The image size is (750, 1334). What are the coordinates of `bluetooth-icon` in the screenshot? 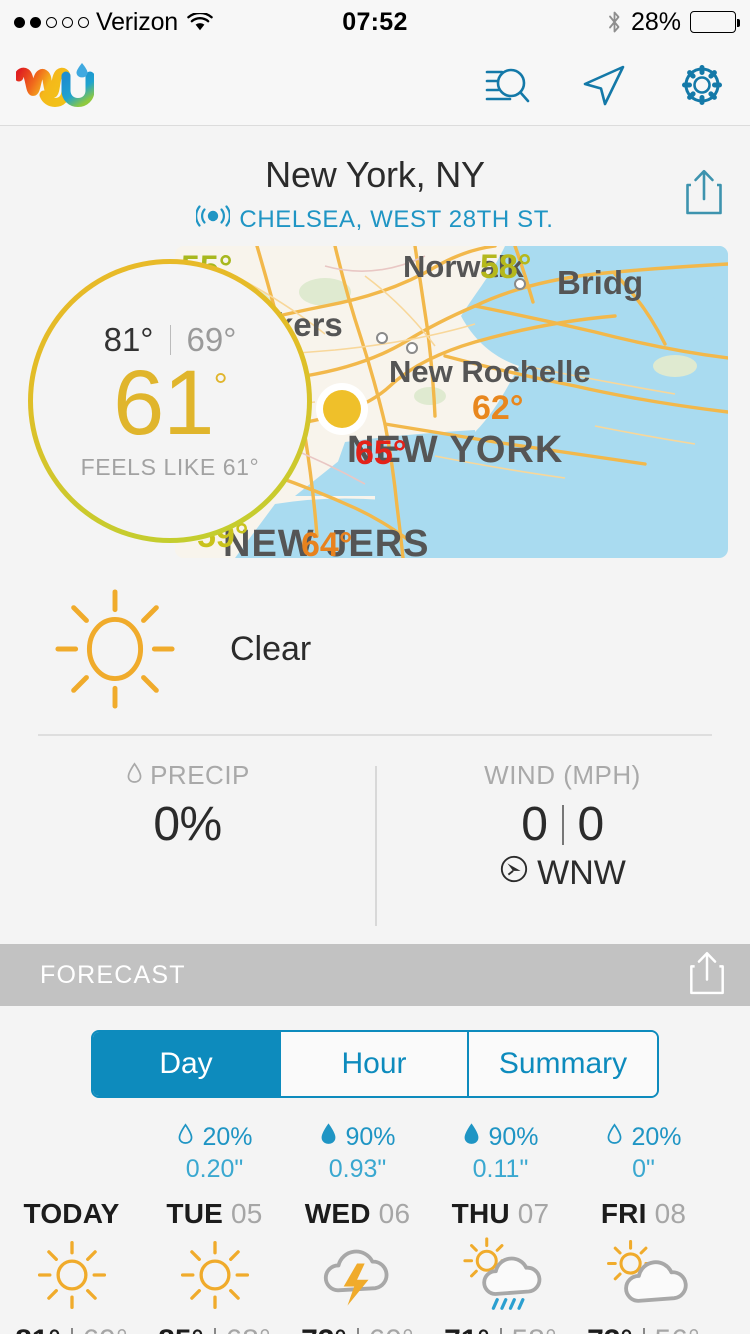 It's located at (614, 22).